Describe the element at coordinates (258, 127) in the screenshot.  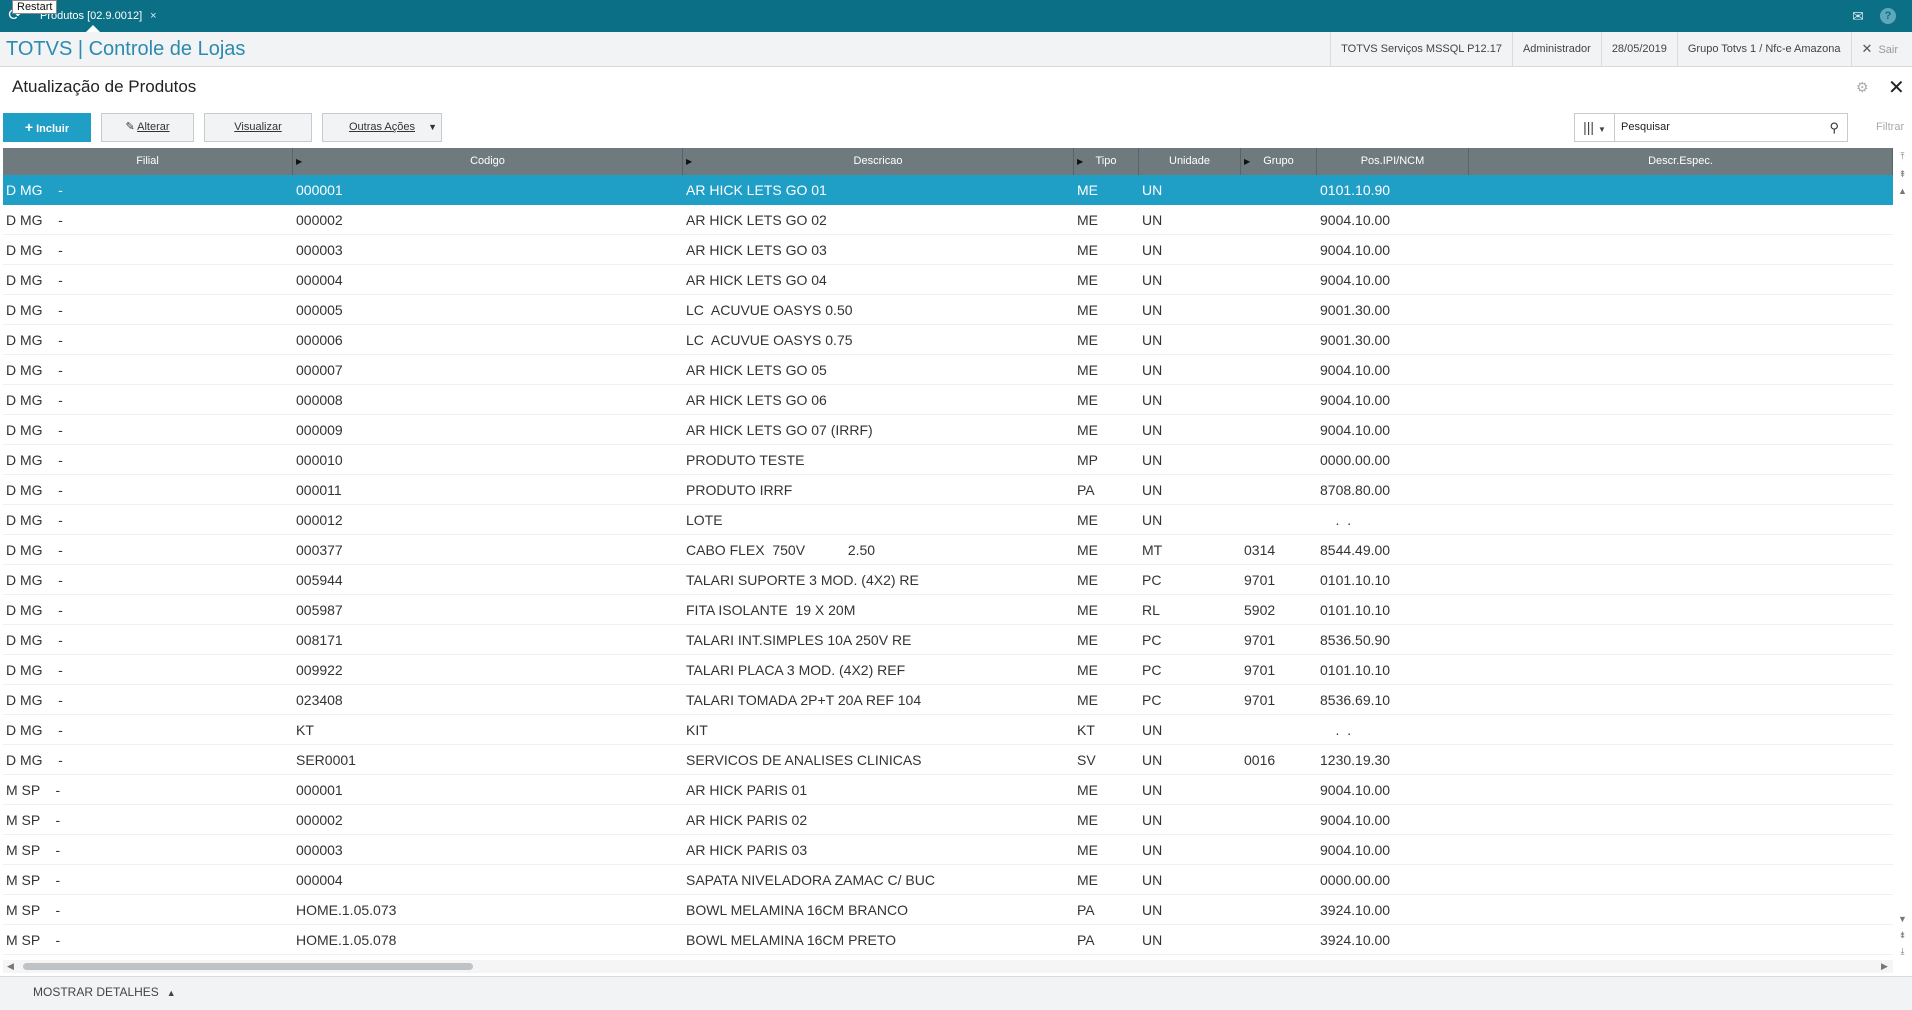
I see `view-button: Visualizar` at that location.